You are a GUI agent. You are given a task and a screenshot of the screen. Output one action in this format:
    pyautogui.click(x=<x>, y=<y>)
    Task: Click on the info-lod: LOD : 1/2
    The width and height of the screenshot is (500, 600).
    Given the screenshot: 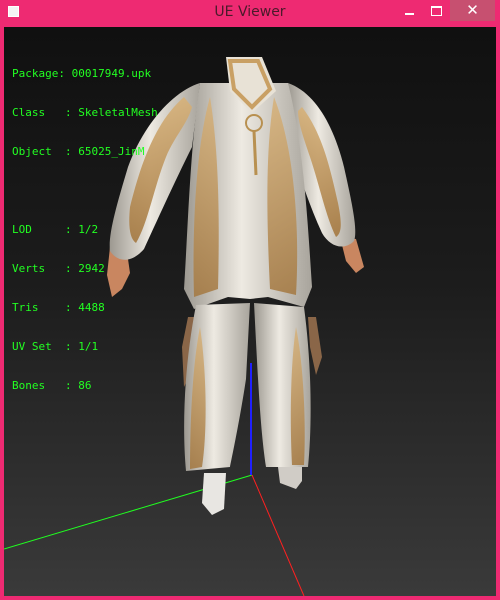 What is the action you would take?
    pyautogui.click(x=55, y=229)
    